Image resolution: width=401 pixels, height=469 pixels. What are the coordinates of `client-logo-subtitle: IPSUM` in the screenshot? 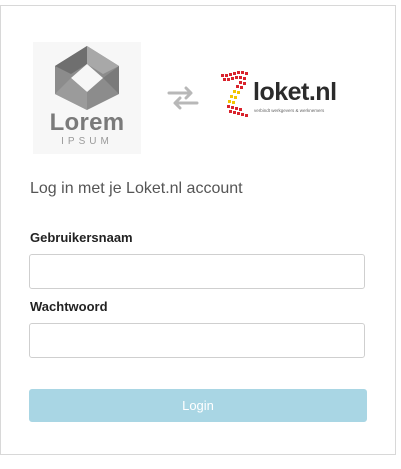 It's located at (87, 141).